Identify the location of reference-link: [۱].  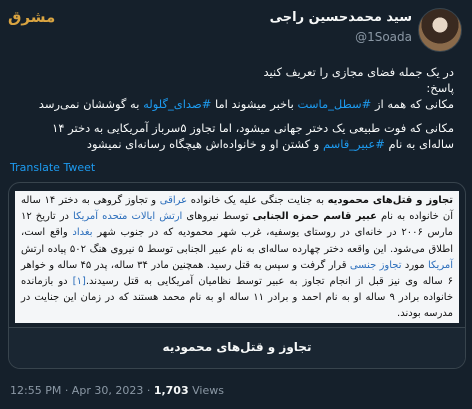
(79, 281).